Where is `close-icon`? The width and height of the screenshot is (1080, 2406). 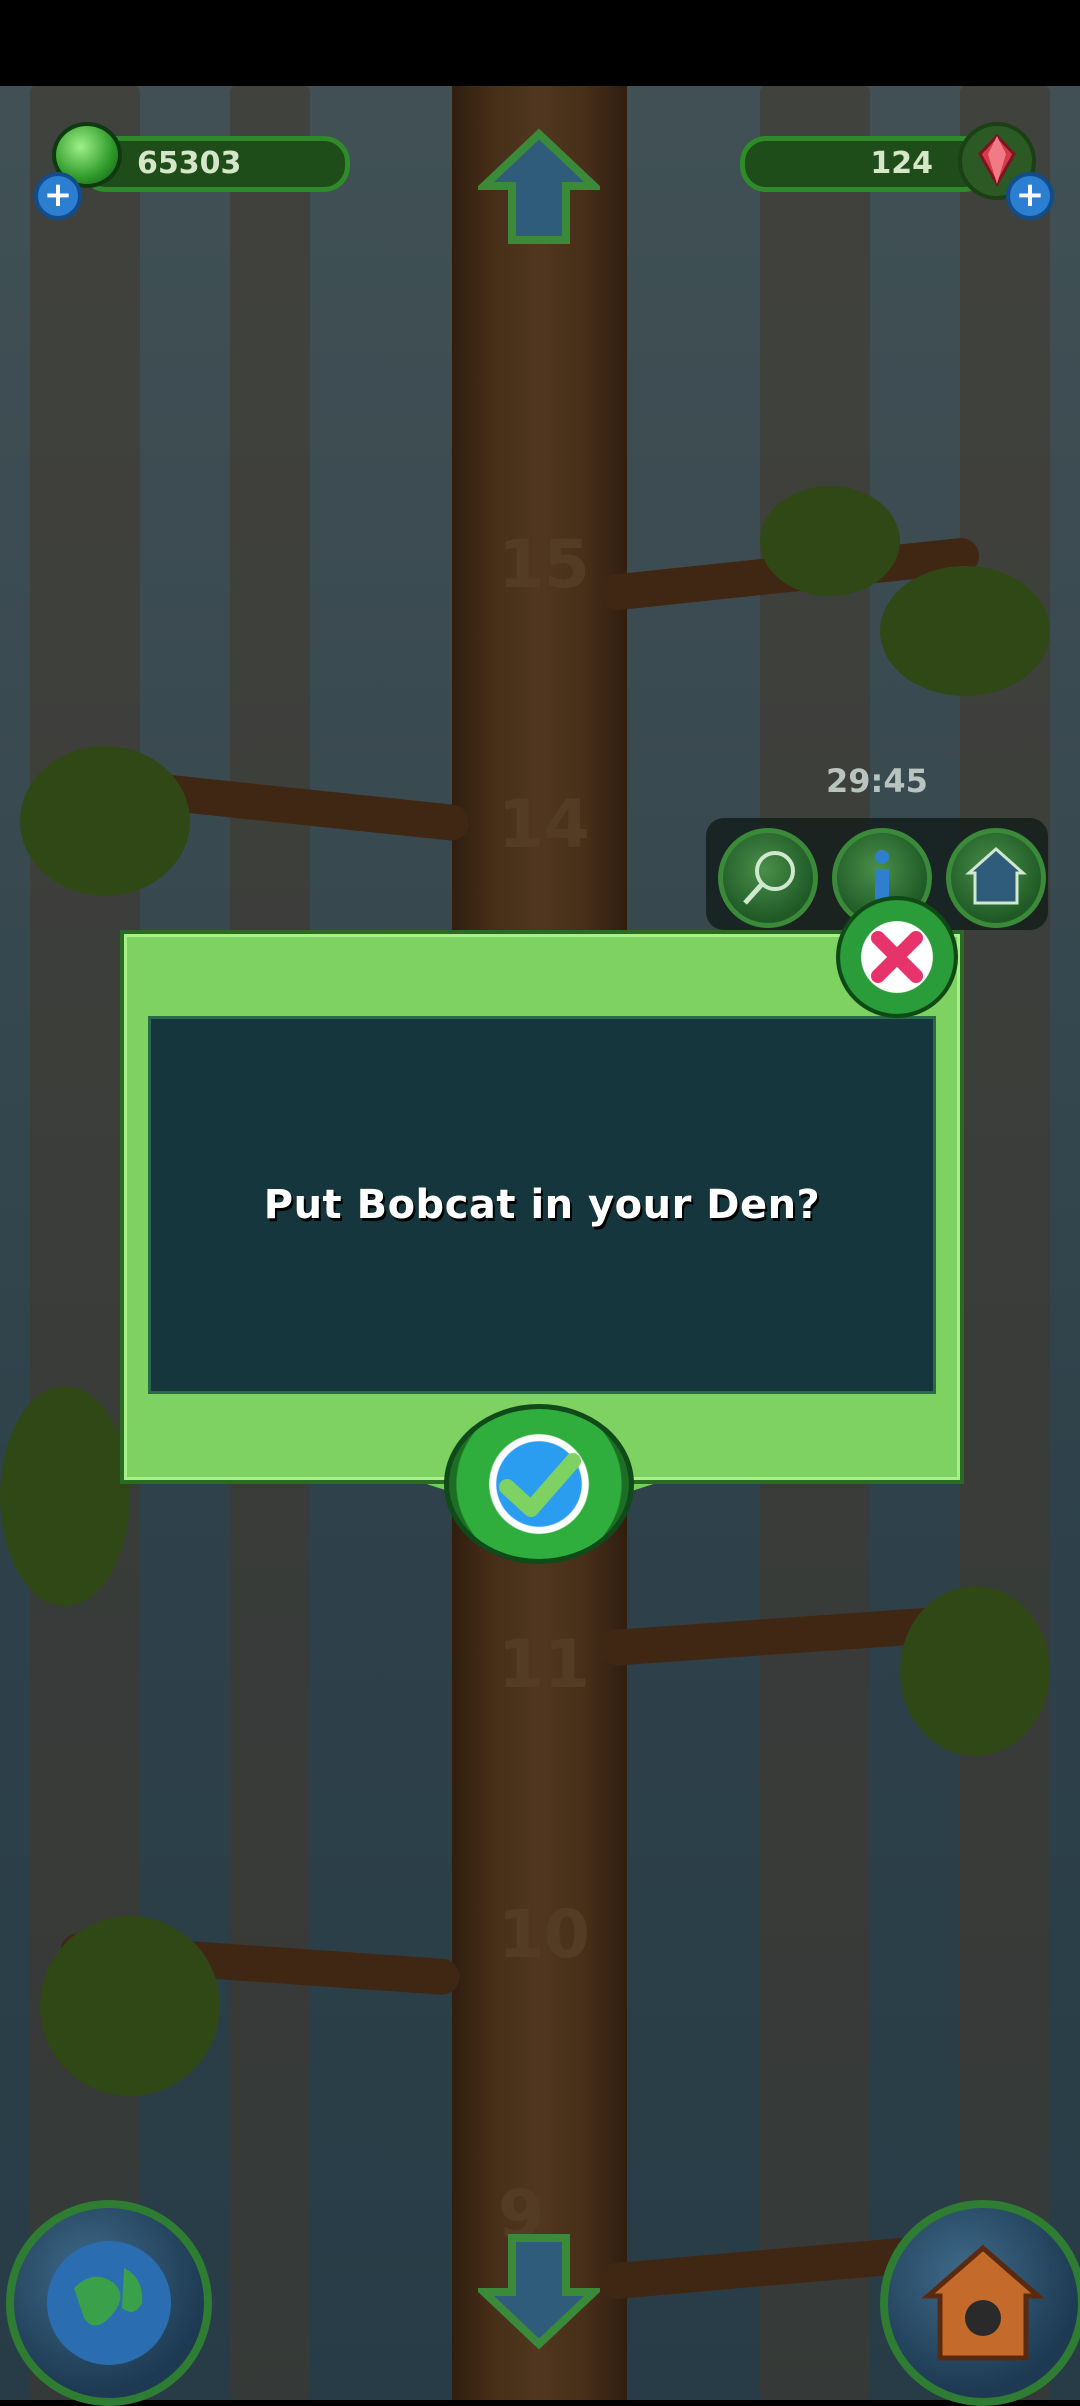 close-icon is located at coordinates (897, 957).